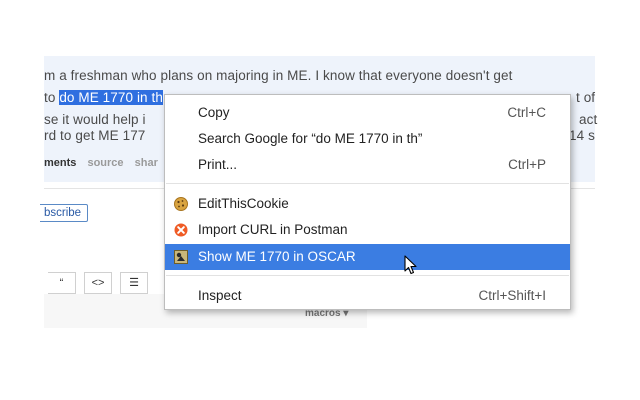  Describe the element at coordinates (98, 283) in the screenshot. I see `code-button: <>` at that location.